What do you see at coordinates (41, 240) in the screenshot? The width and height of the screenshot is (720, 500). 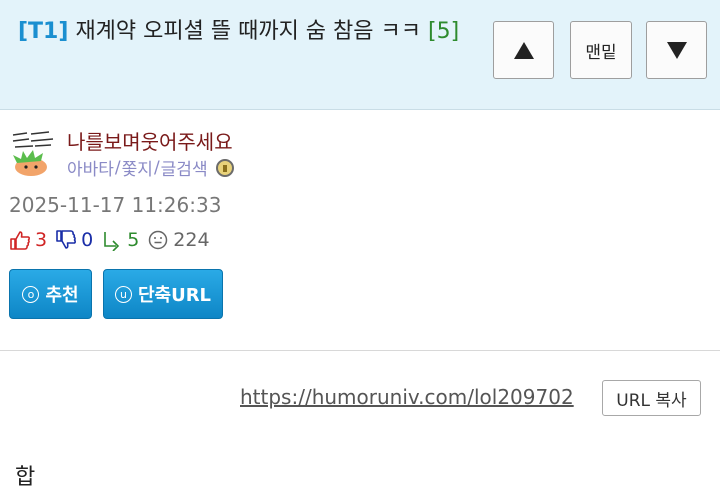 I see `upvote-count: 3` at bounding box center [41, 240].